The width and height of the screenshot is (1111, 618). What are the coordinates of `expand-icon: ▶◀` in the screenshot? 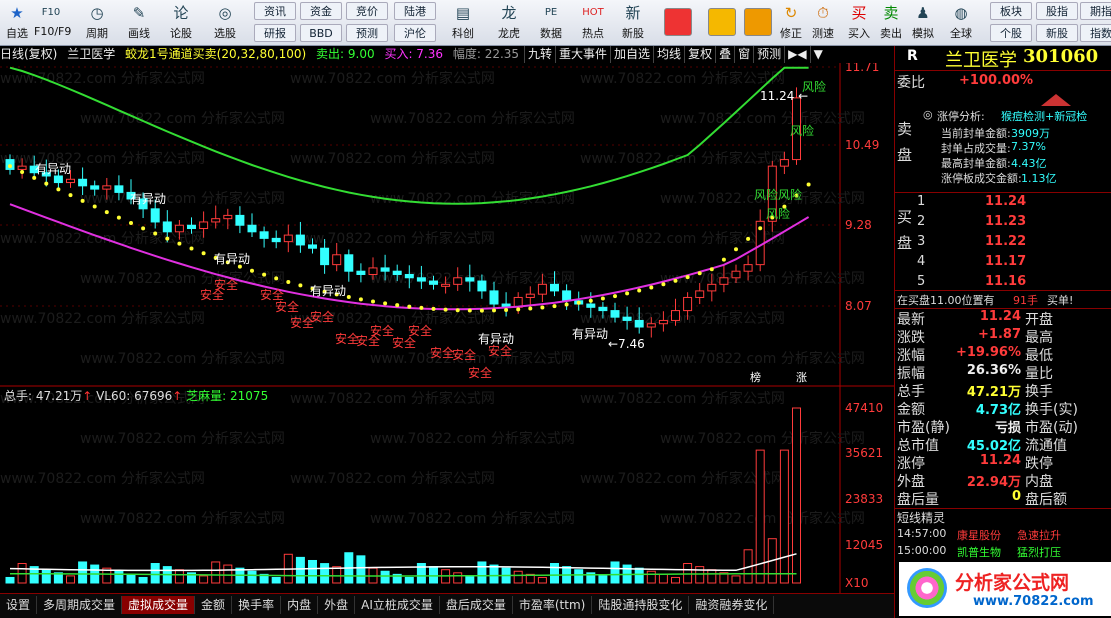 It's located at (796, 54).